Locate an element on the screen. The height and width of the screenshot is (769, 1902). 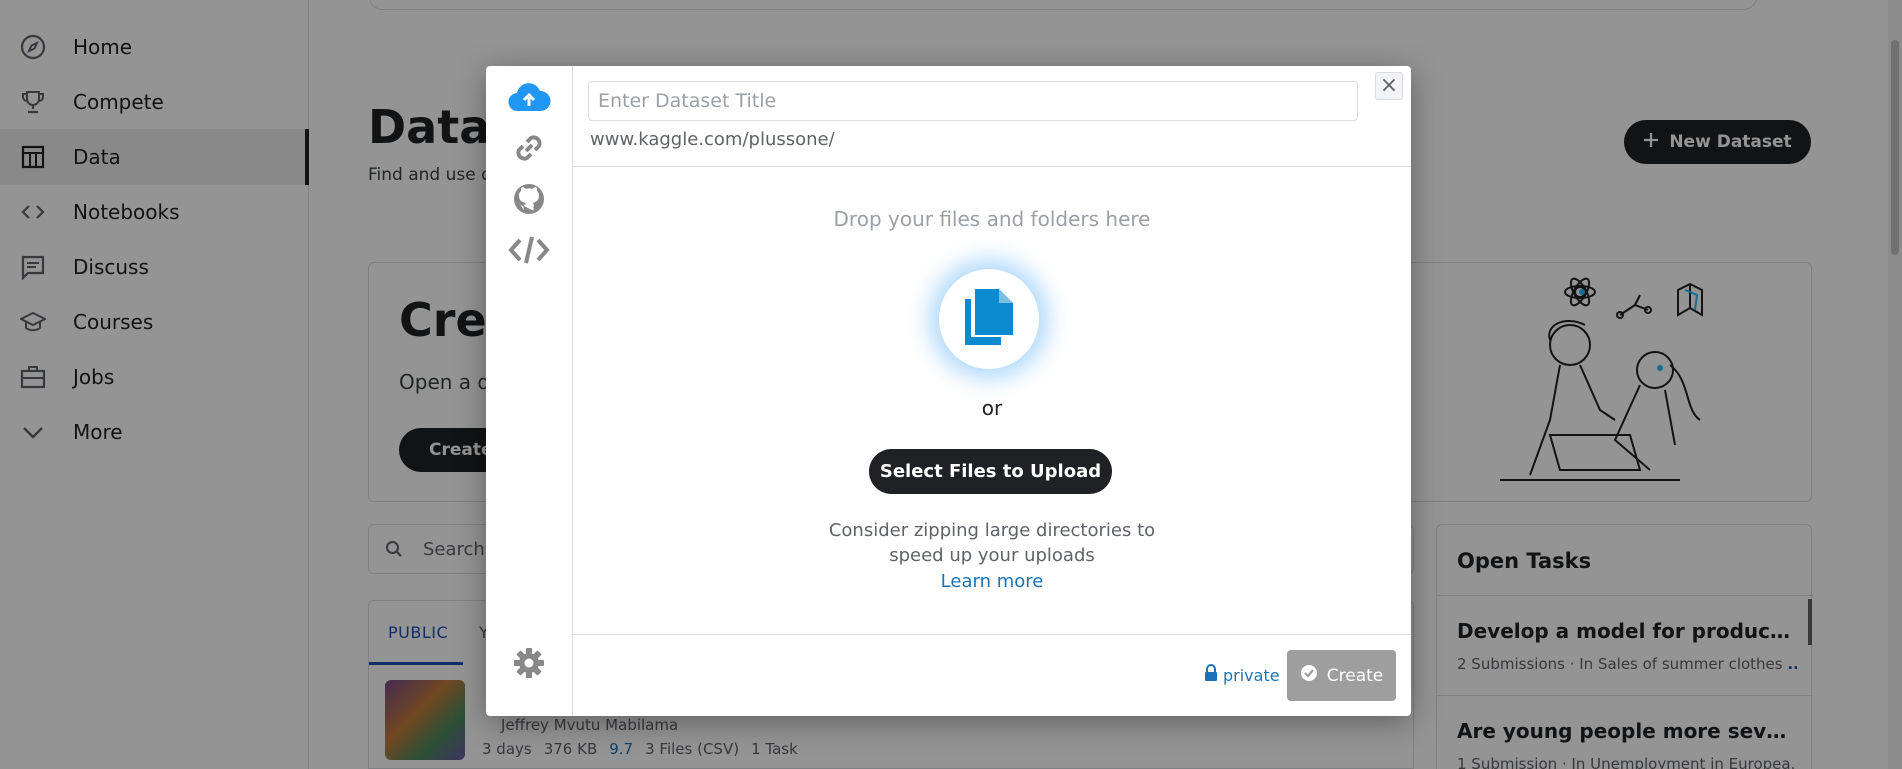
lock-icon is located at coordinates (1211, 675).